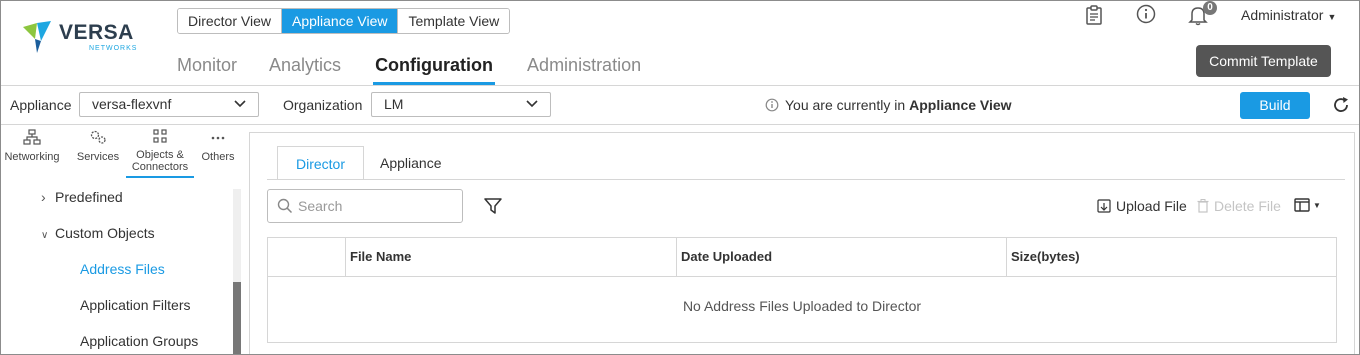  I want to click on tree-item-application-groups: Application Groups, so click(139, 341).